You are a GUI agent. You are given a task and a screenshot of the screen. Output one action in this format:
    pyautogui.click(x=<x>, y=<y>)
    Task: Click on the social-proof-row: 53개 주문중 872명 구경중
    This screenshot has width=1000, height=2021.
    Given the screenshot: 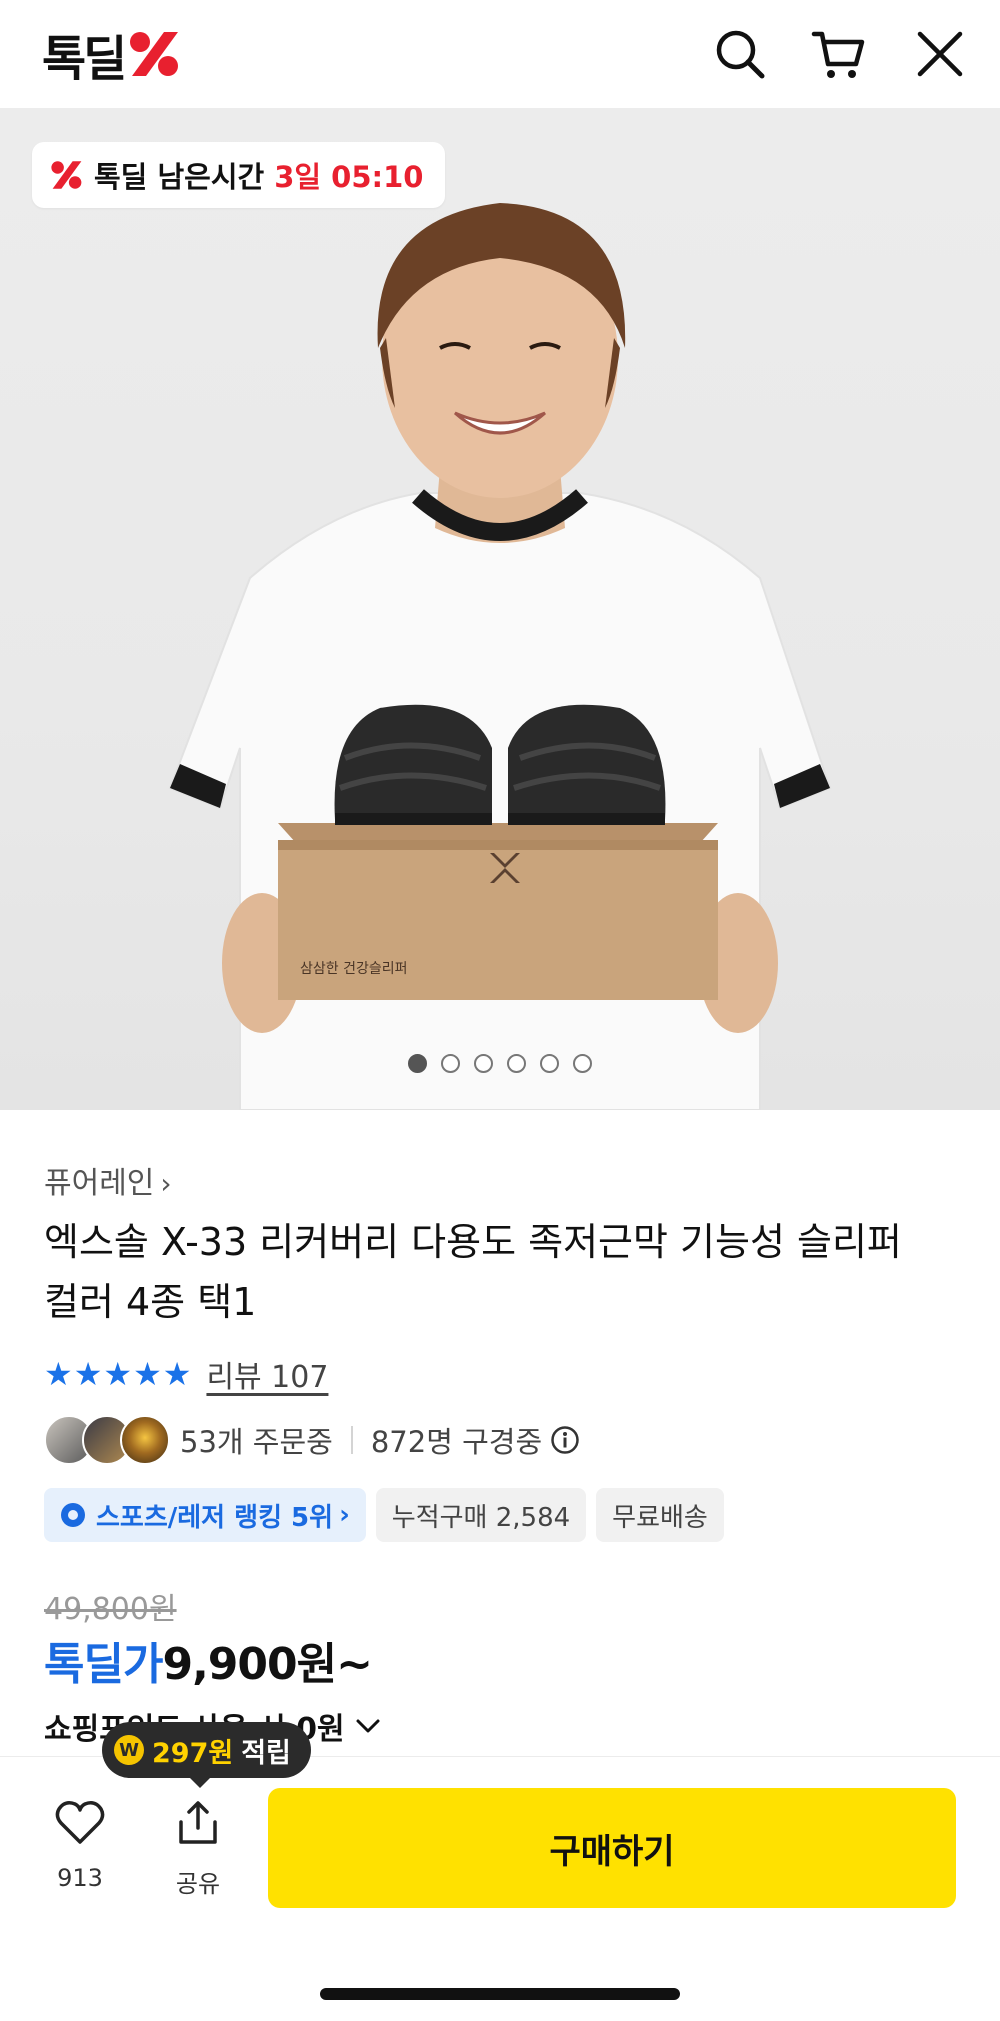 What is the action you would take?
    pyautogui.click(x=312, y=1440)
    